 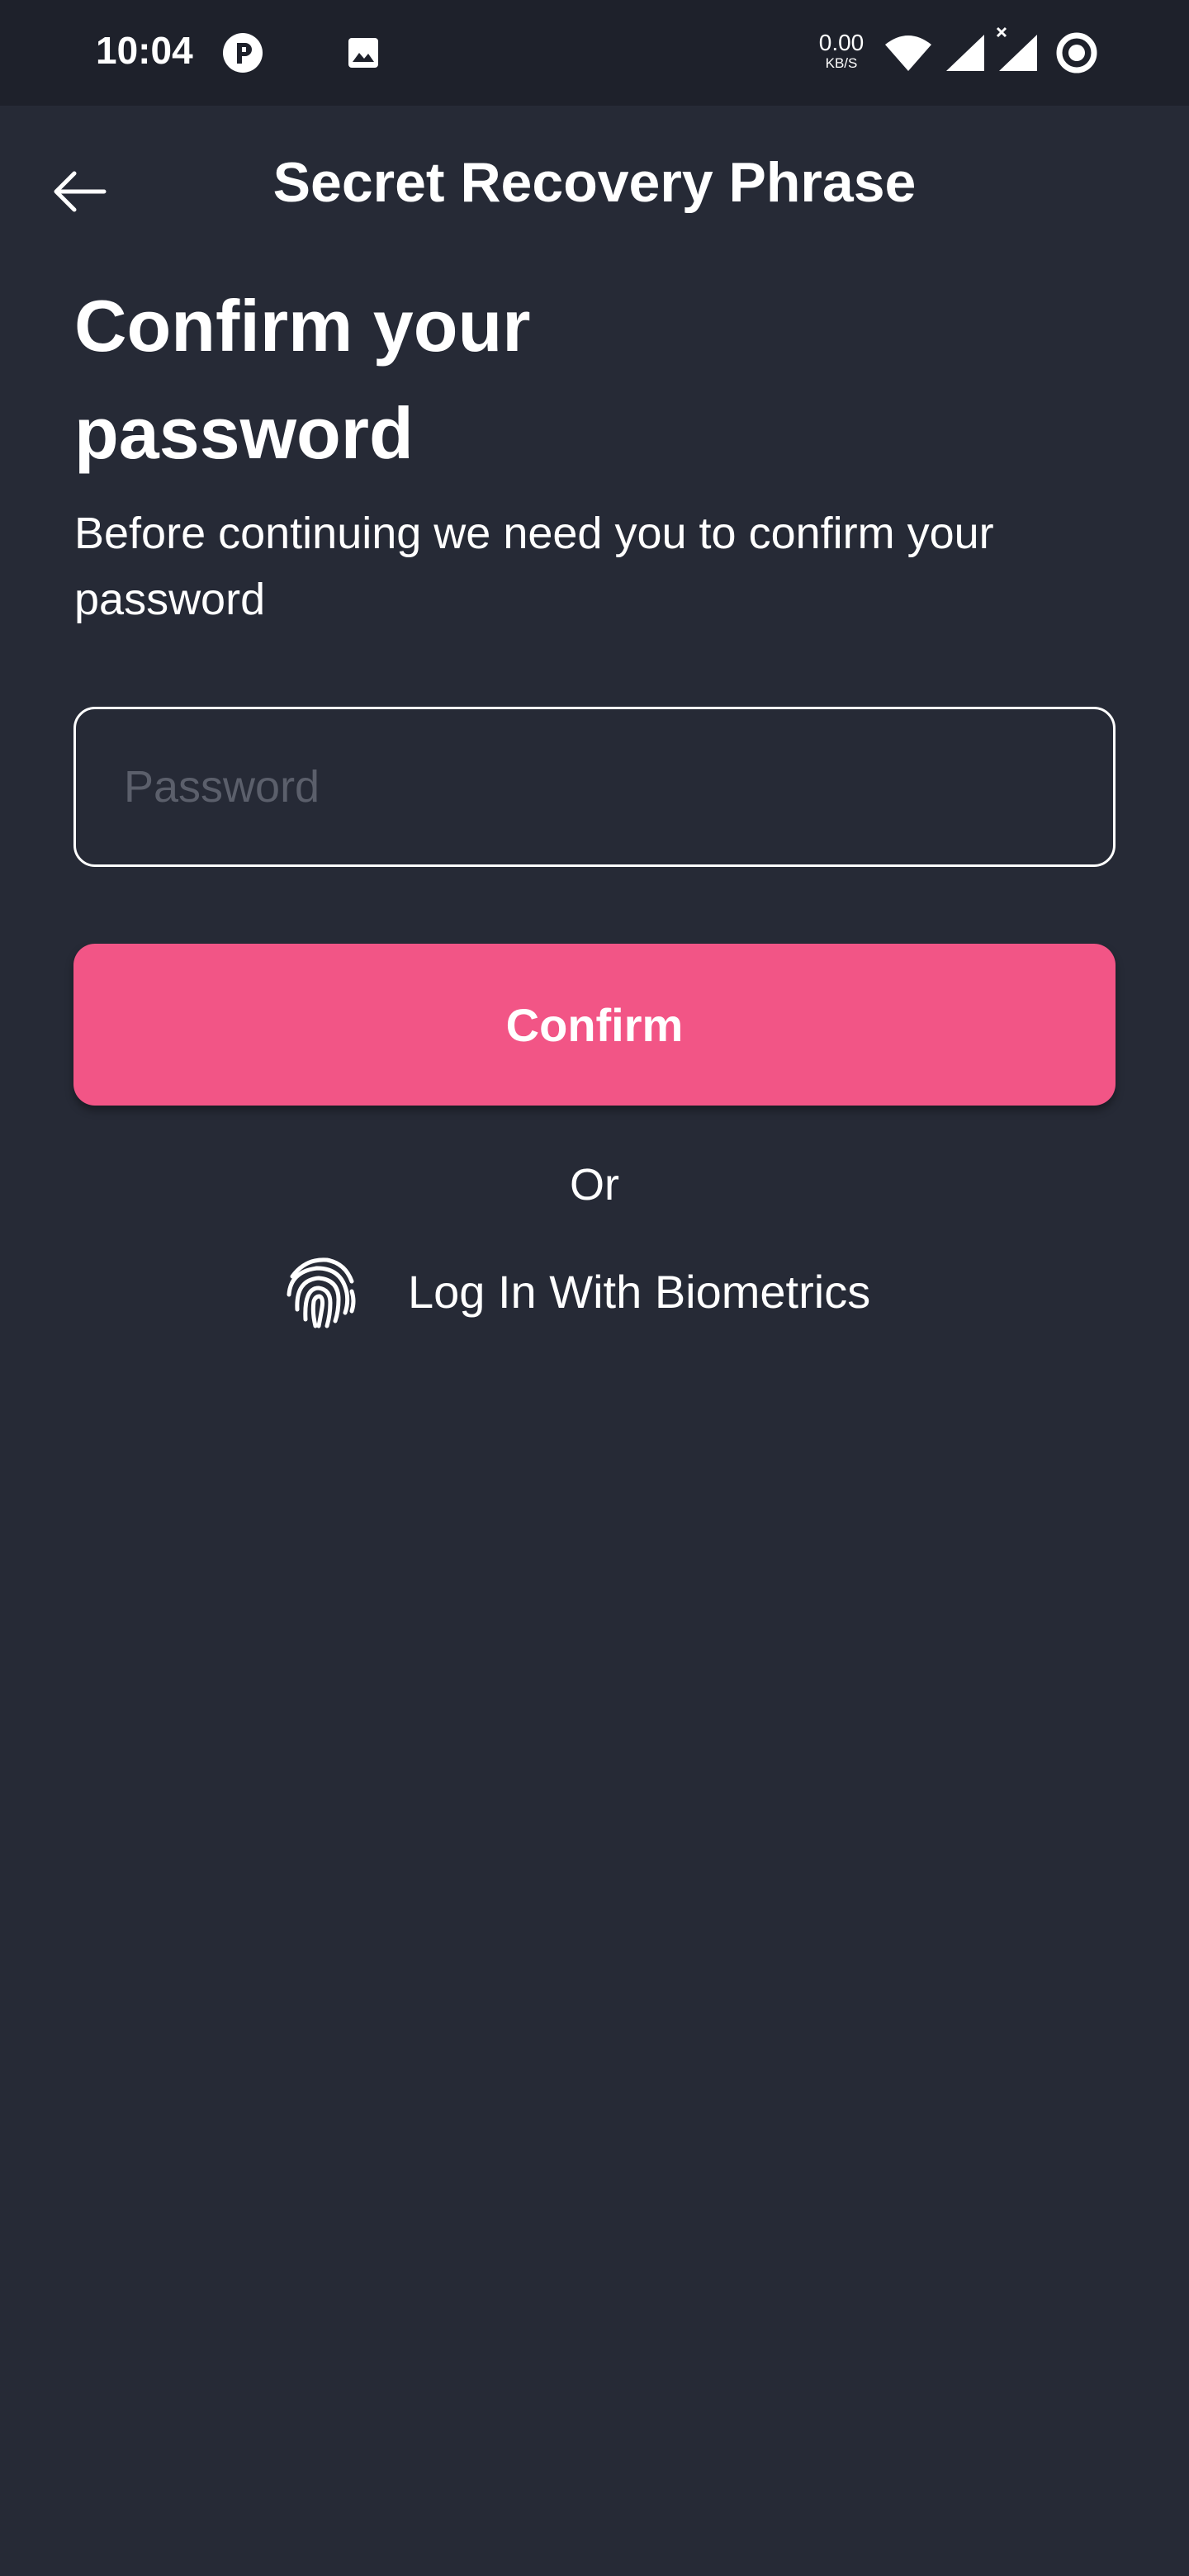 What do you see at coordinates (841, 42) in the screenshot?
I see `network-speed-value: 0.00` at bounding box center [841, 42].